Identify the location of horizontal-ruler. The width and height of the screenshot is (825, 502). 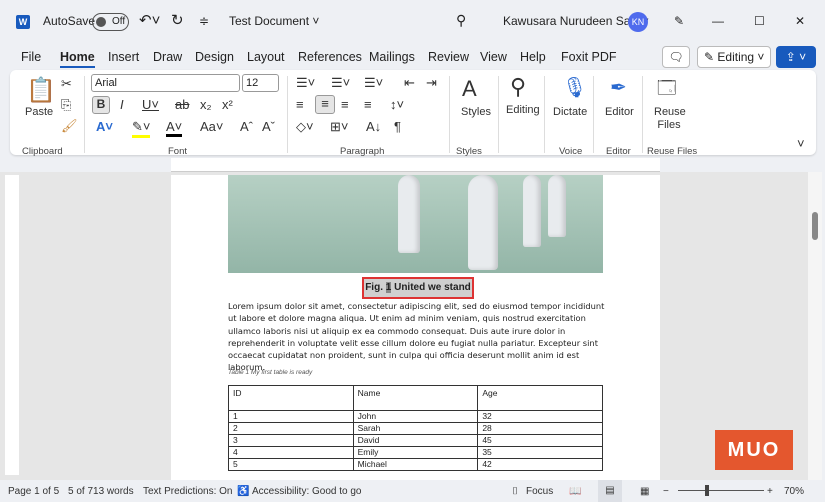
(415, 165).